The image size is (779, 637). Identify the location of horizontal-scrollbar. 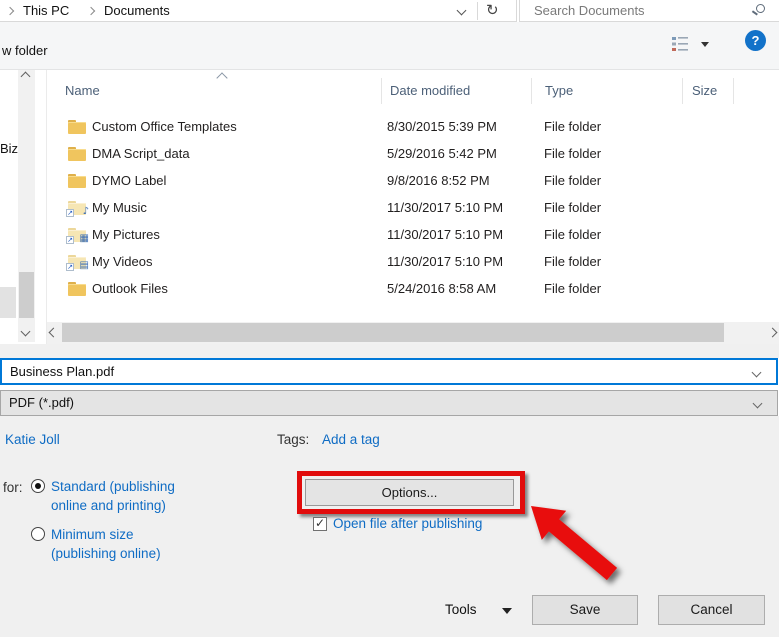
(413, 333).